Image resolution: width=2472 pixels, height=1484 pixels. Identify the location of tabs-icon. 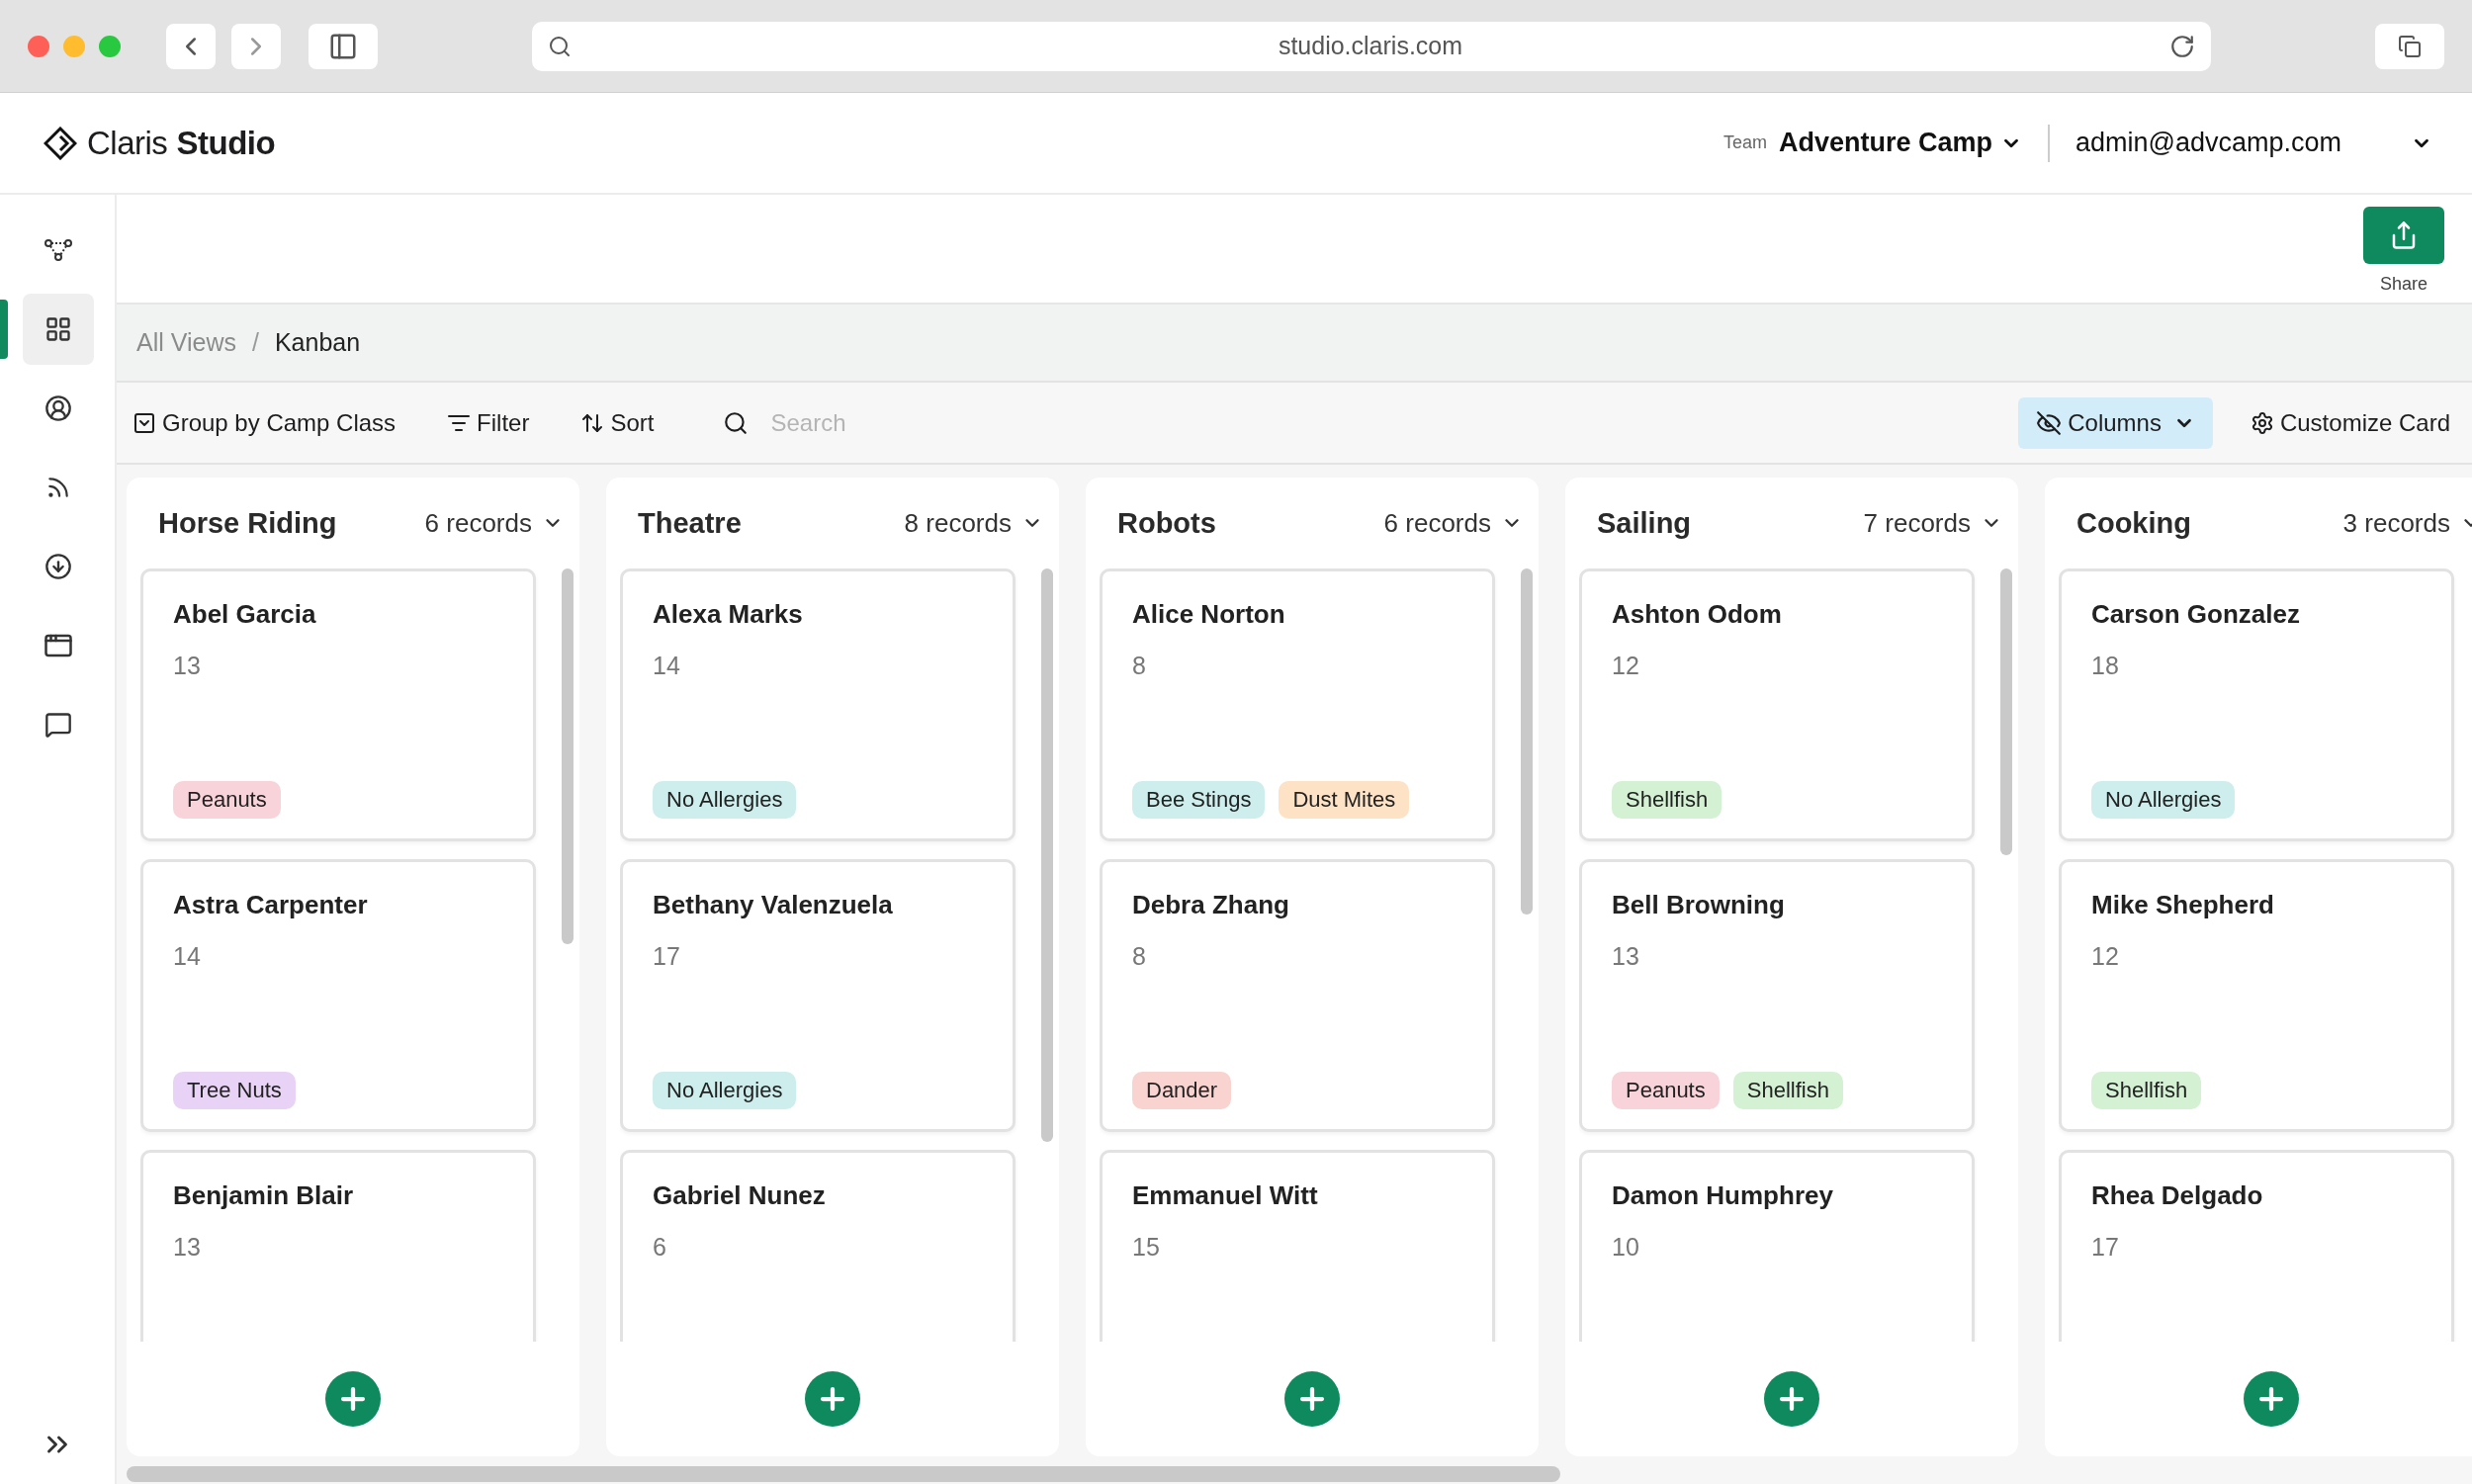
(2410, 46).